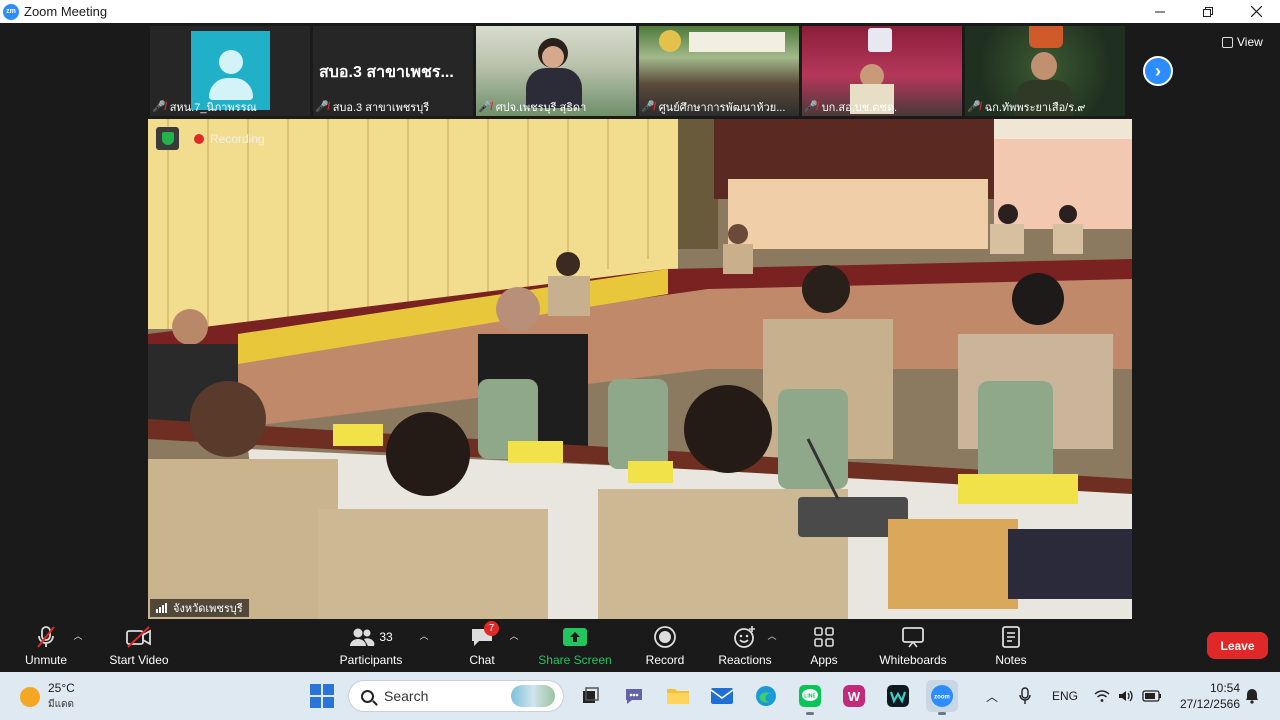 The image size is (1280, 720). What do you see at coordinates (1011, 636) in the screenshot?
I see `notes-icon` at bounding box center [1011, 636].